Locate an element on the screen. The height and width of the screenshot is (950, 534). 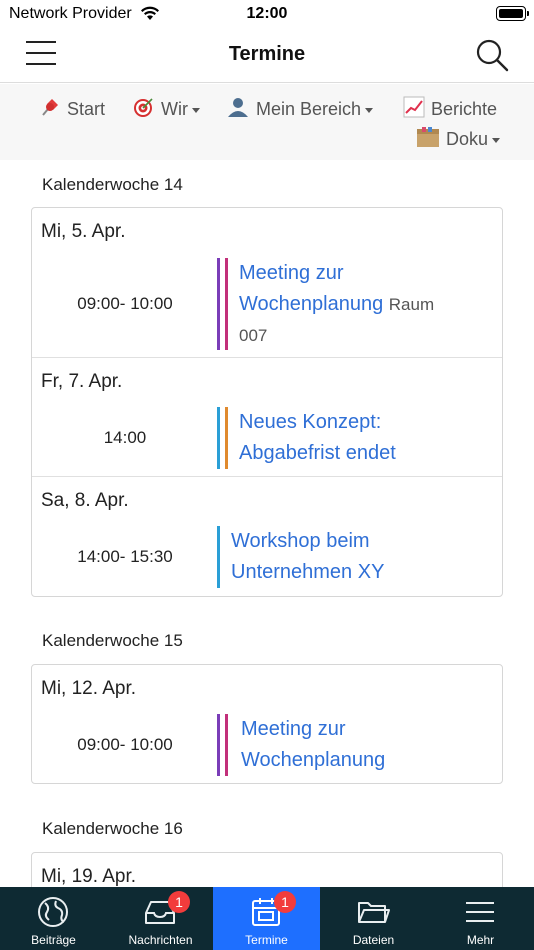
menu-berichte: Berichte is located at coordinates (450, 108).